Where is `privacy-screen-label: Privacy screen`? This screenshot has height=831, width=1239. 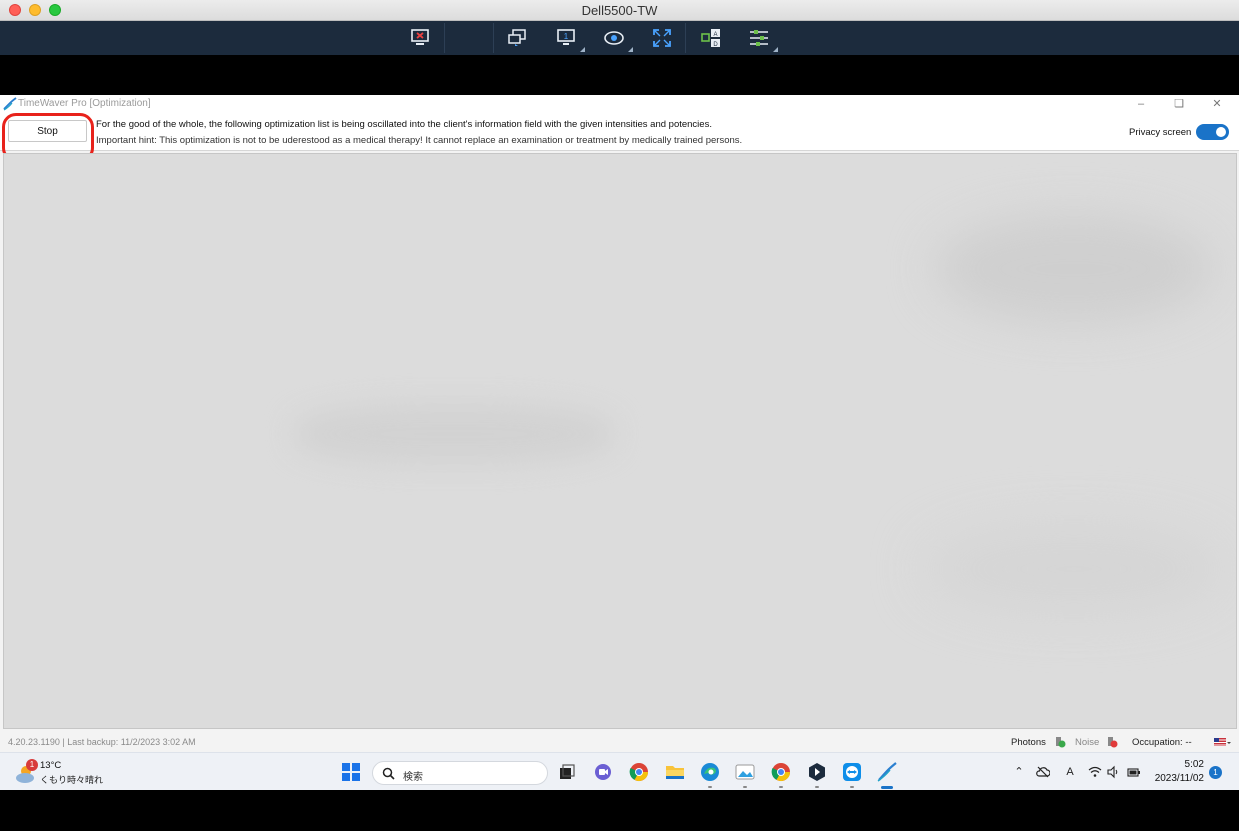 privacy-screen-label: Privacy screen is located at coordinates (1160, 132).